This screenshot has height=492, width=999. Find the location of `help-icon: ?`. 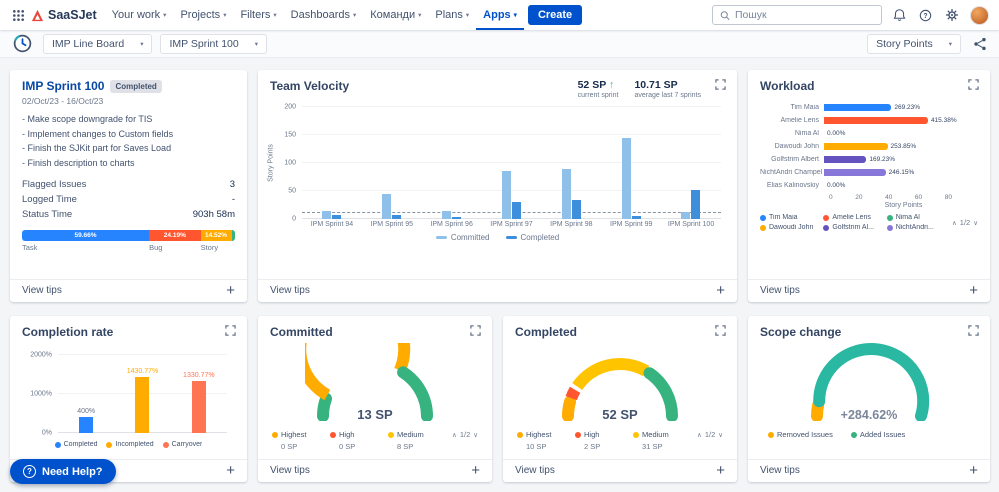

help-icon: ? is located at coordinates (925, 15).